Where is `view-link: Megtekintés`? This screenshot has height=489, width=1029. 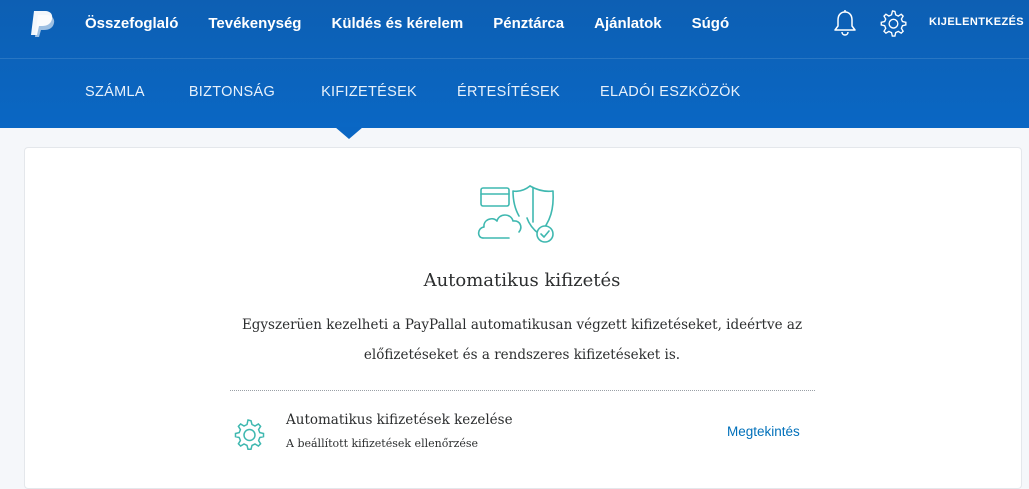
view-link: Megtekintés is located at coordinates (763, 431).